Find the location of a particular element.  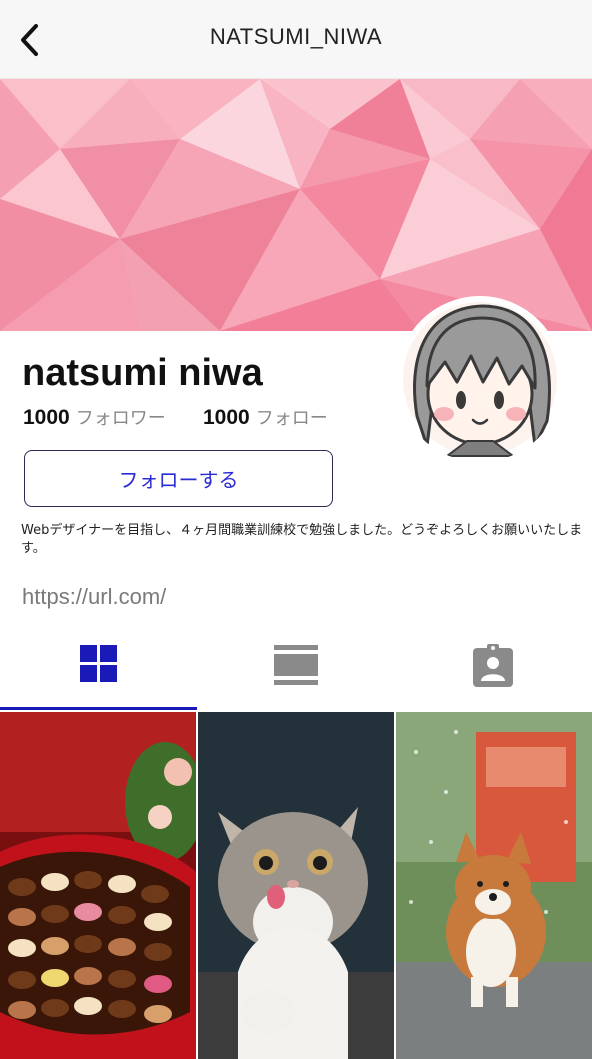

followers-count: 1000 is located at coordinates (46, 417).